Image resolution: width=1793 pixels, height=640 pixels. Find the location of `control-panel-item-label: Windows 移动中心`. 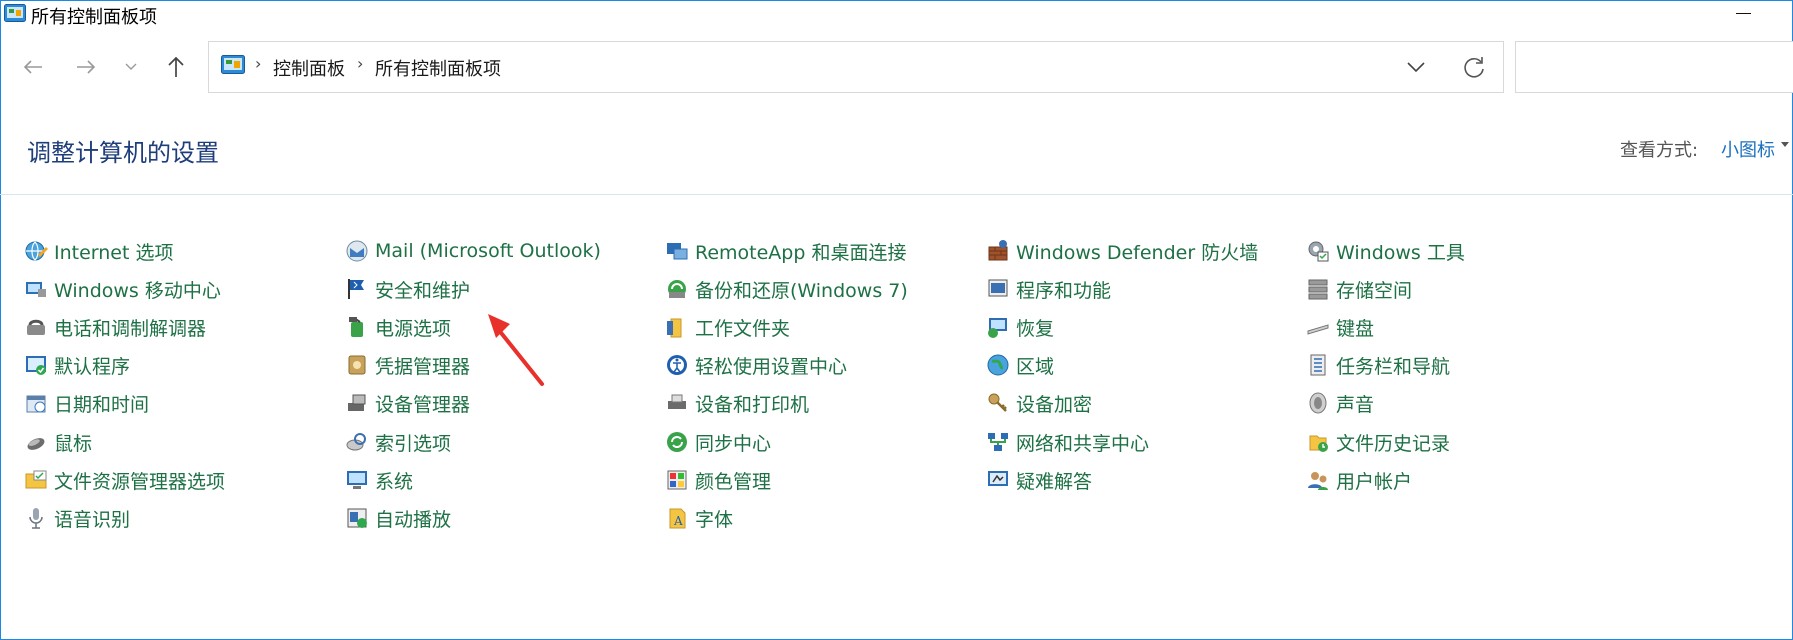

control-panel-item-label: Windows 移动中心 is located at coordinates (137, 290).